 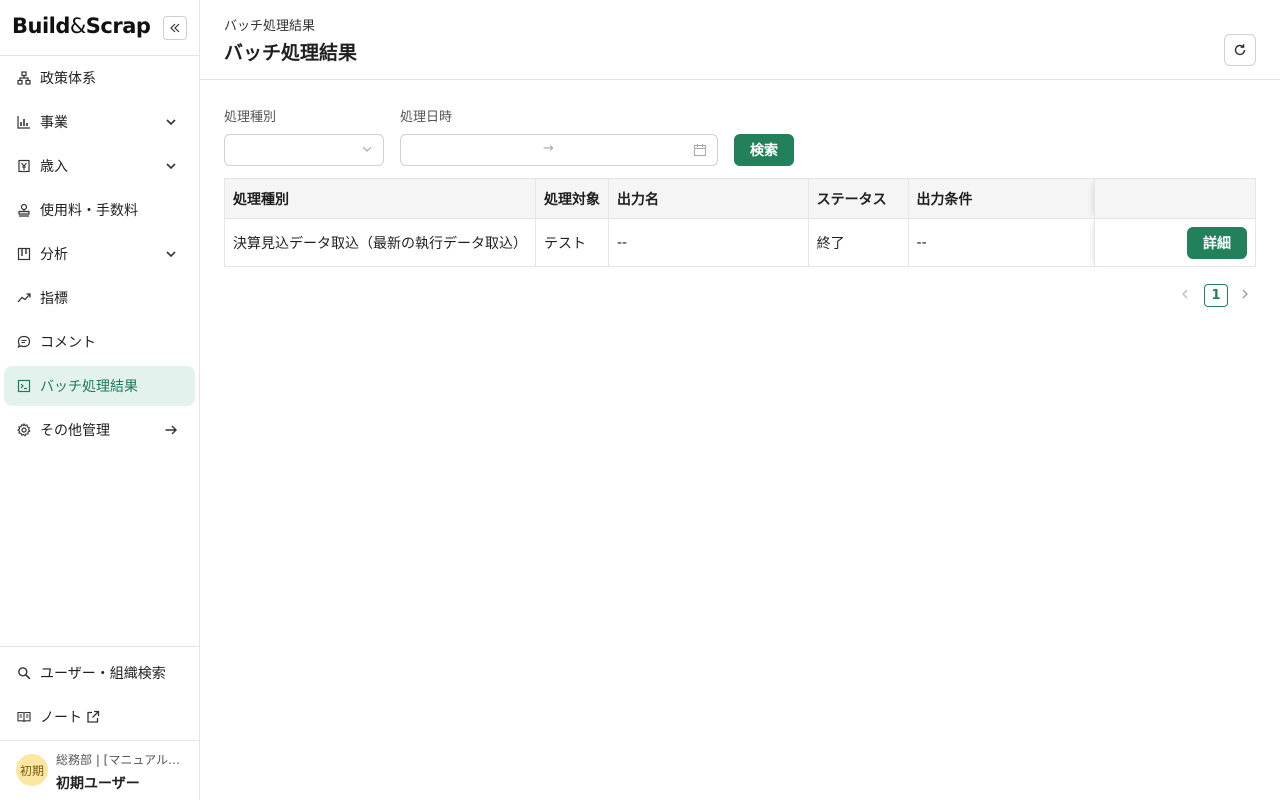 What do you see at coordinates (24, 386) in the screenshot?
I see `terminal-icon` at bounding box center [24, 386].